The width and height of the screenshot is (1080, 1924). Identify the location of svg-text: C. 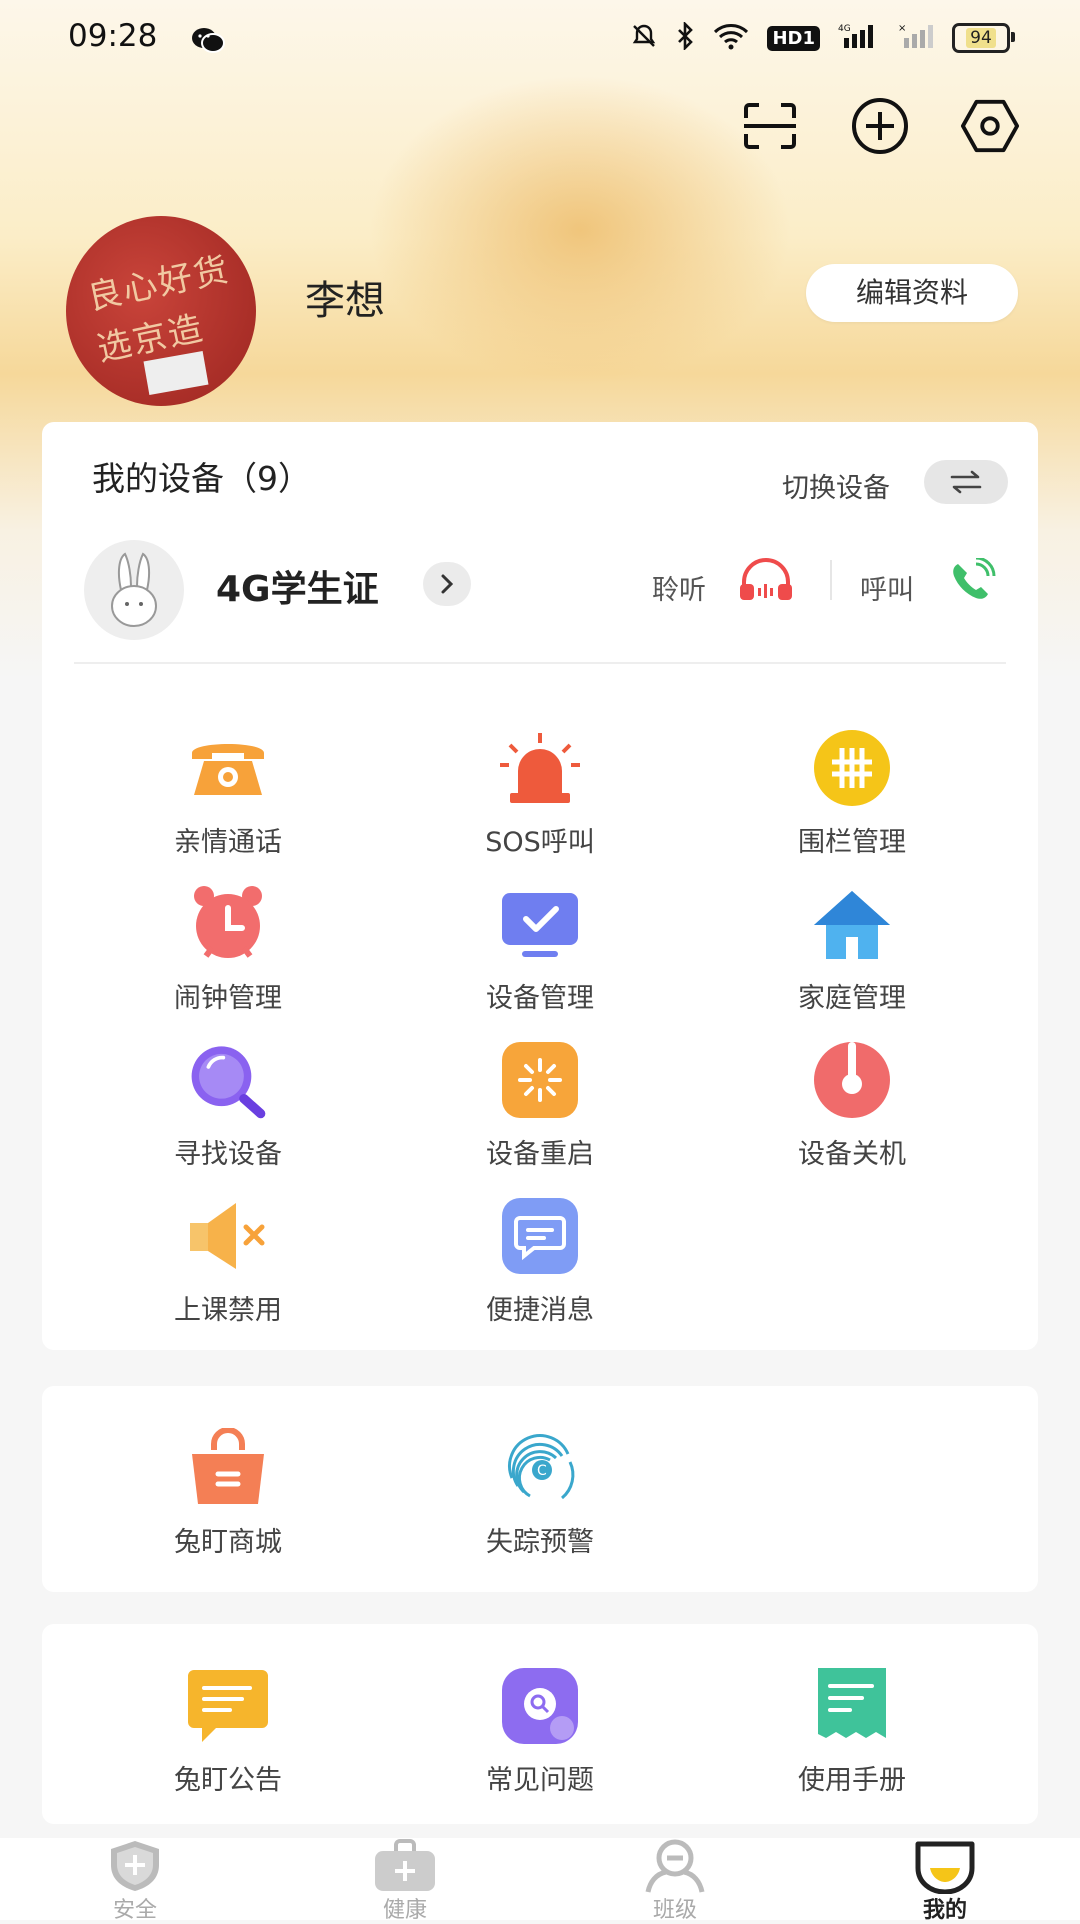
(542, 1471).